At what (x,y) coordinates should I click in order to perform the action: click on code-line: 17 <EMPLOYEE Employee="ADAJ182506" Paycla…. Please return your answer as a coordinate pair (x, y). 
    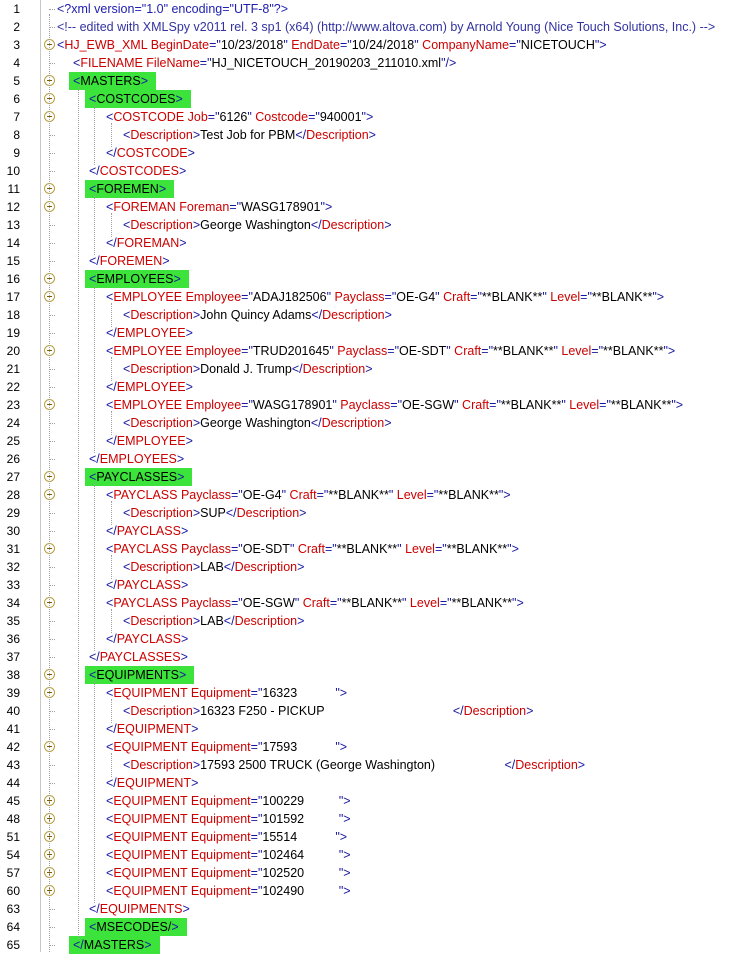
    Looking at the image, I should click on (376, 297).